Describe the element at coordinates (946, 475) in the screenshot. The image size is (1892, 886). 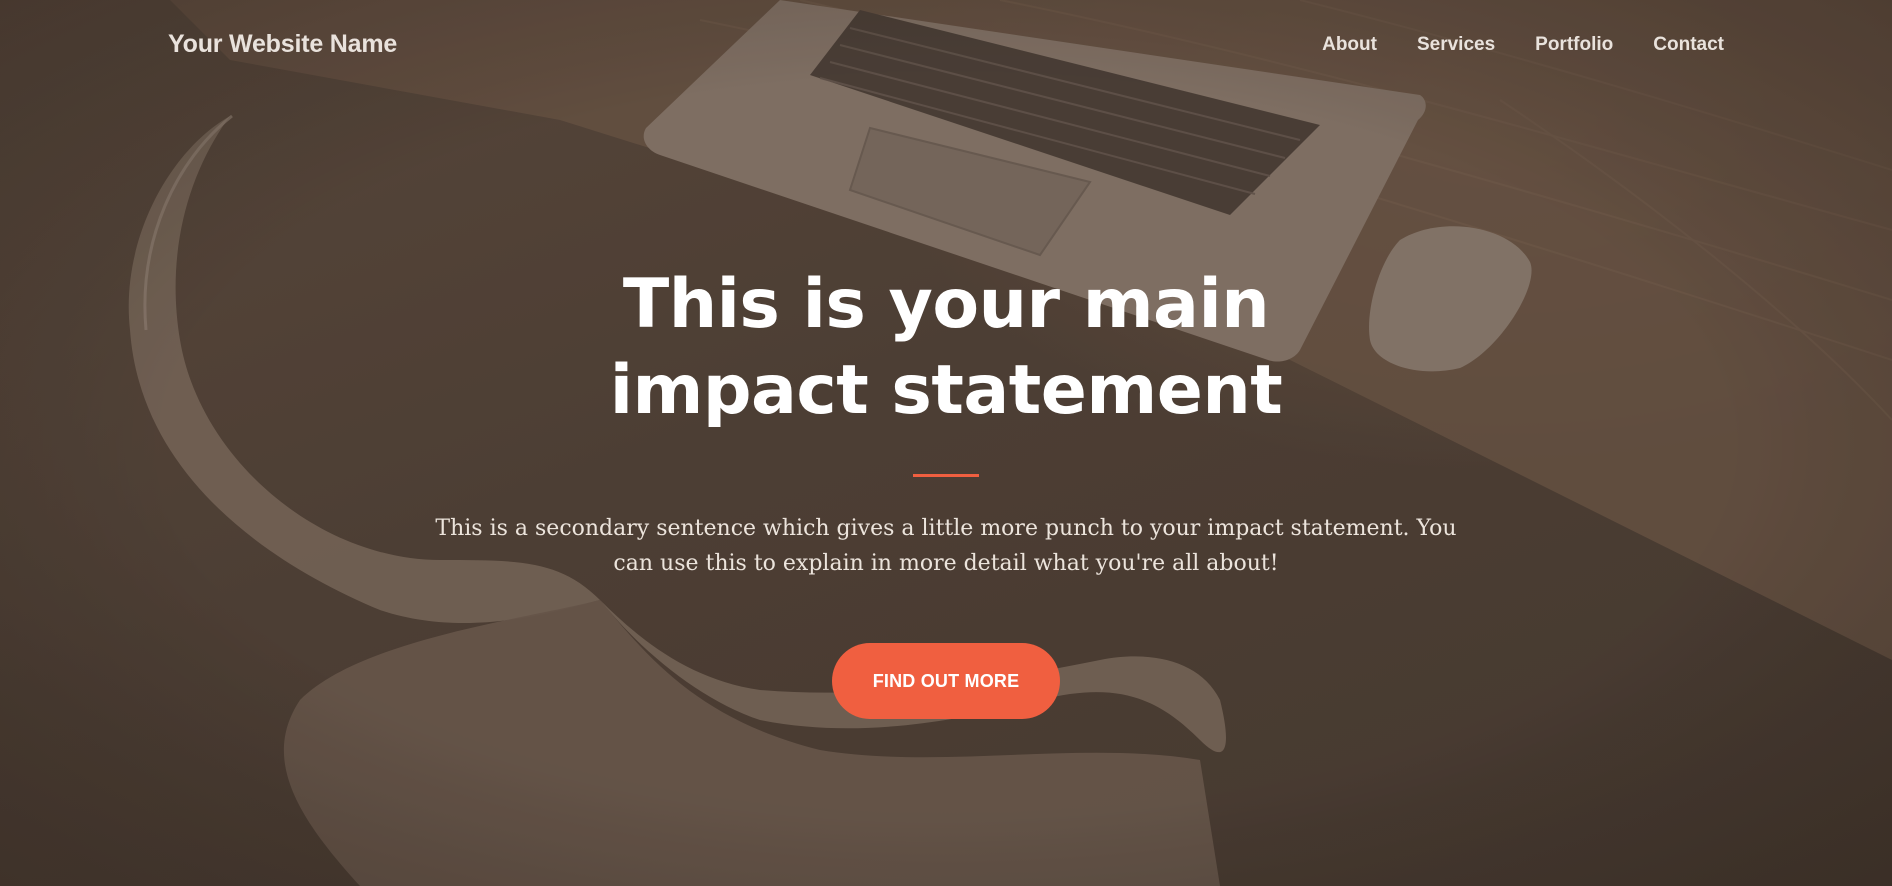
I see `accent-divider` at that location.